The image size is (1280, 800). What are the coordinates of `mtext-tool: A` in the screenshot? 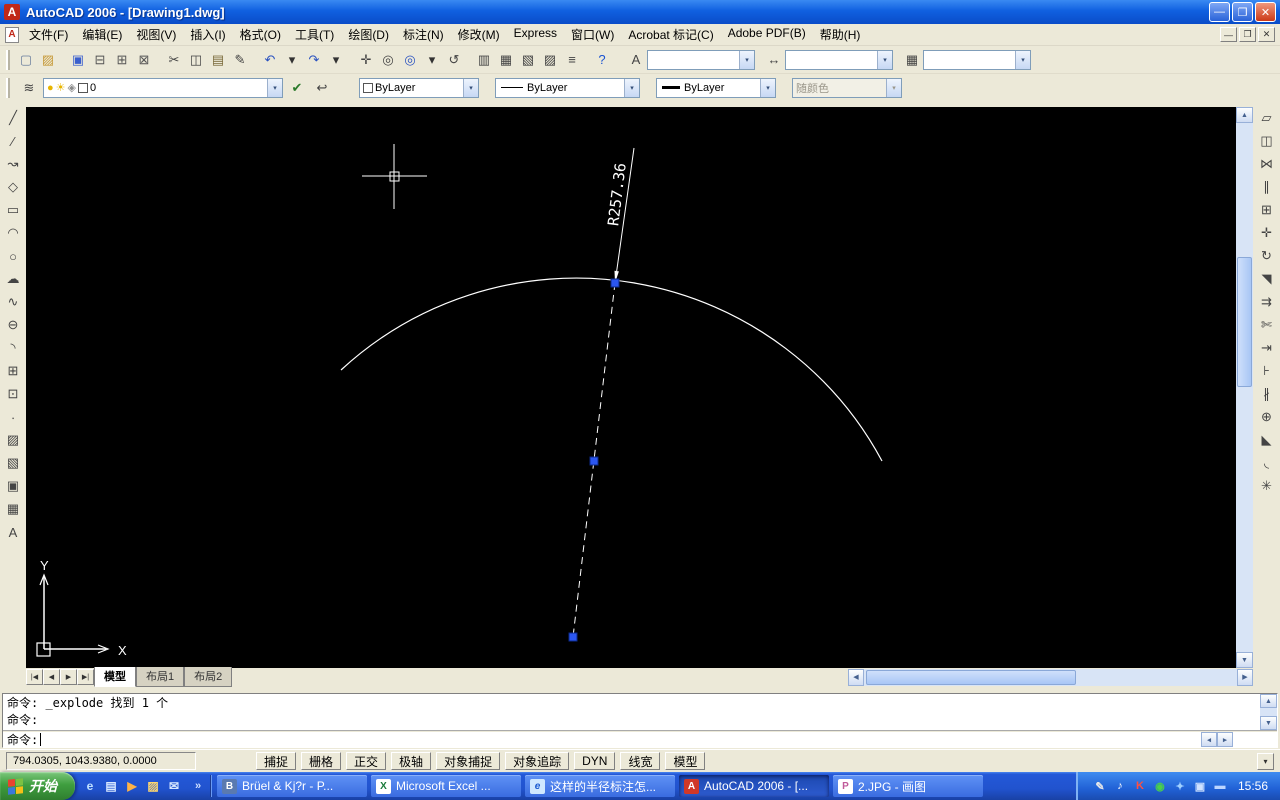 It's located at (13, 532).